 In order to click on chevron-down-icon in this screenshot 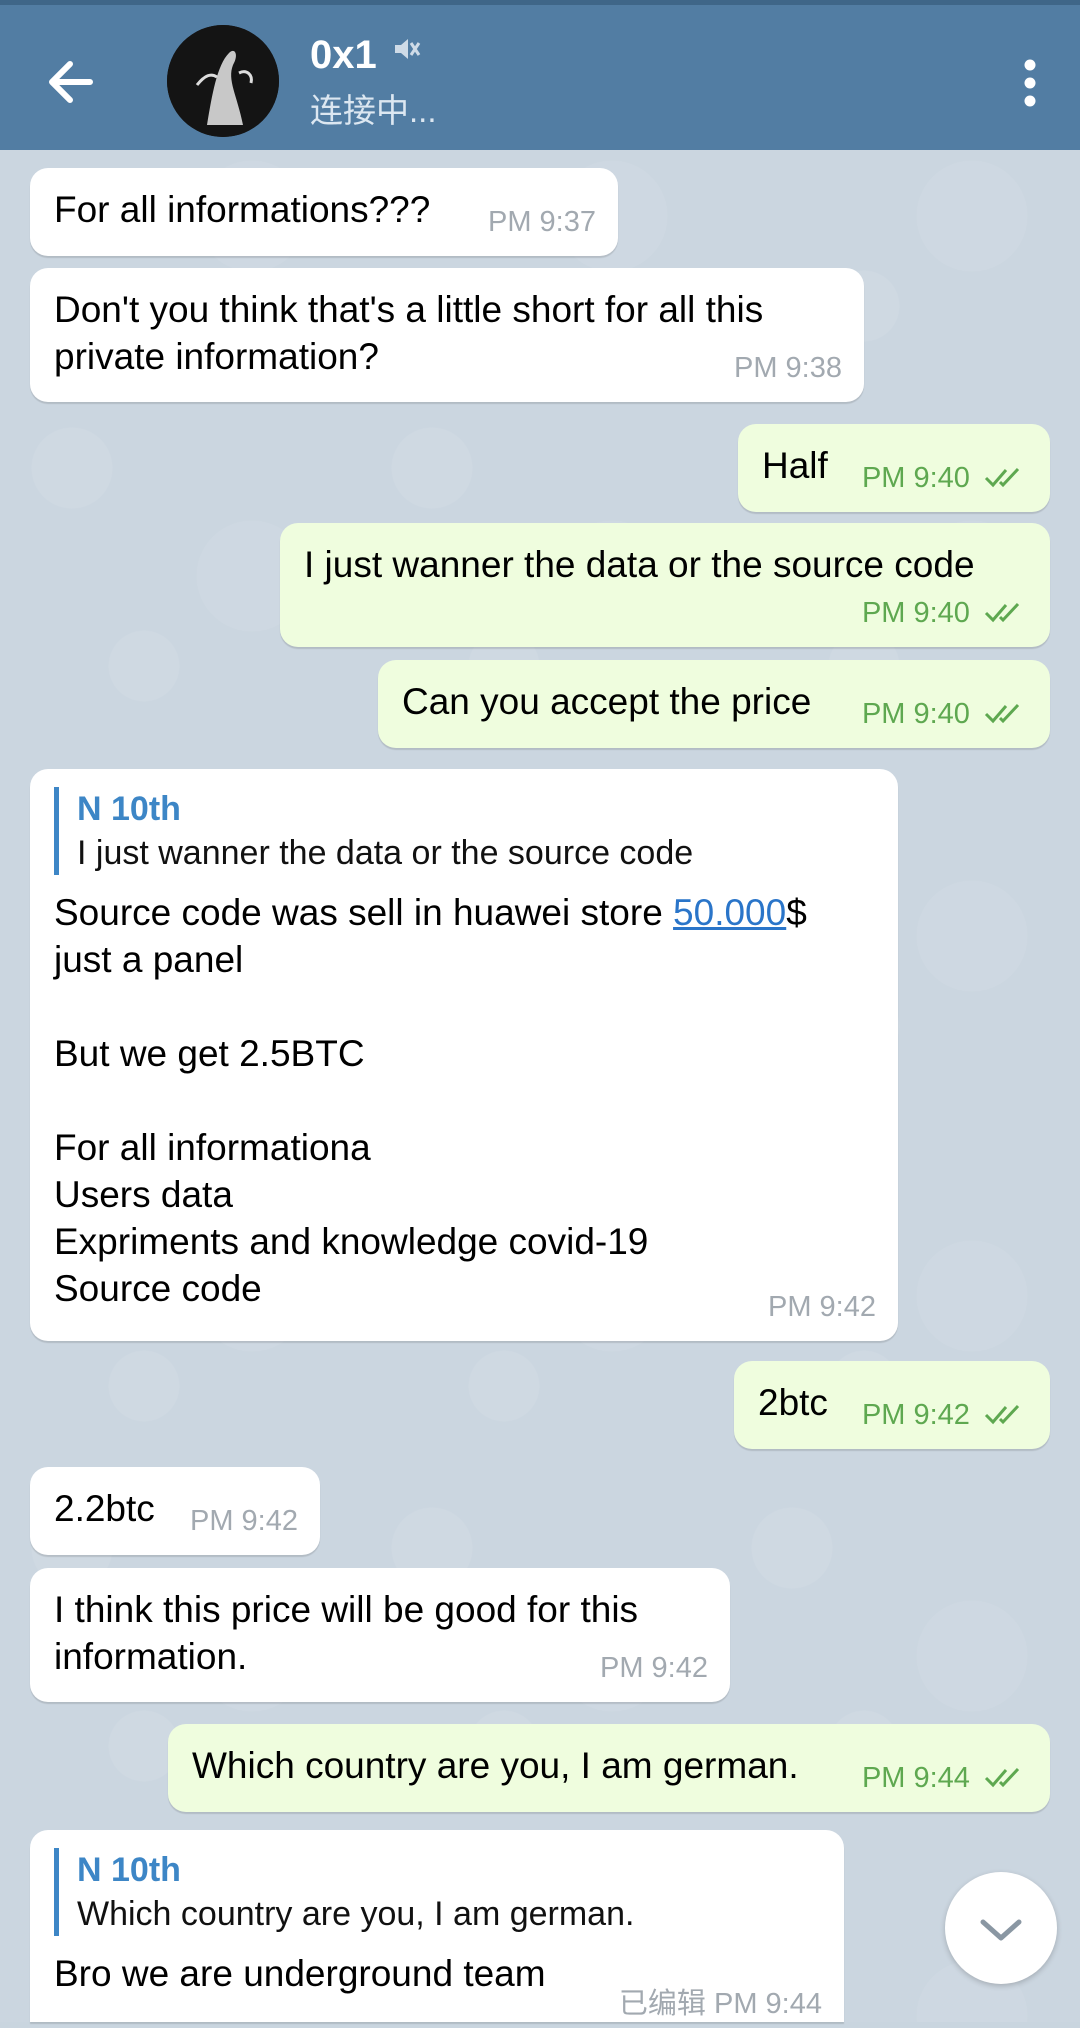, I will do `click(1001, 1930)`.